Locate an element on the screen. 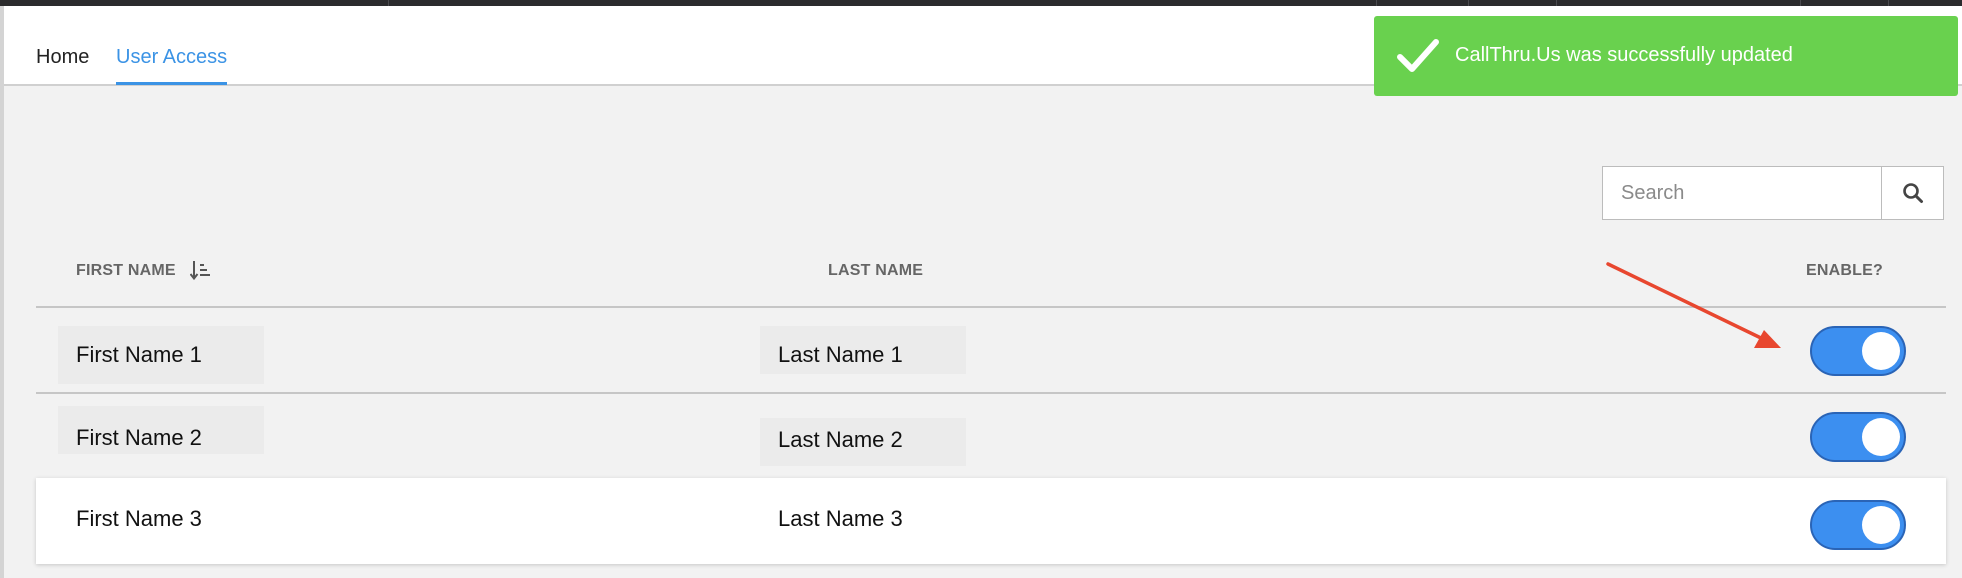  search-icon is located at coordinates (1913, 193).